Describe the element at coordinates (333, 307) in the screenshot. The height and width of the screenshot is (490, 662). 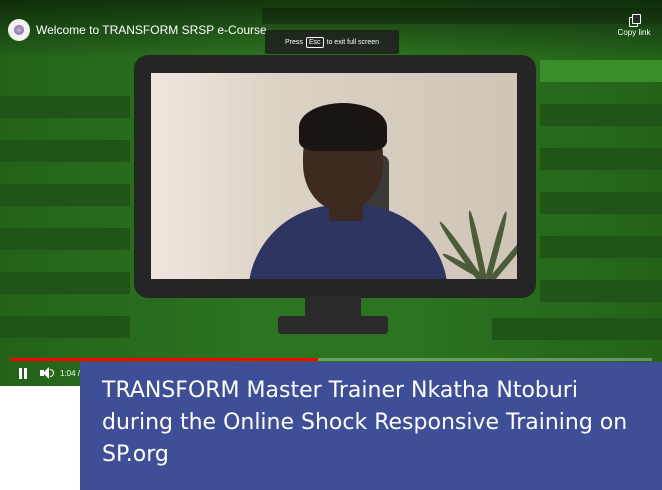
I see `monitor-stand` at that location.